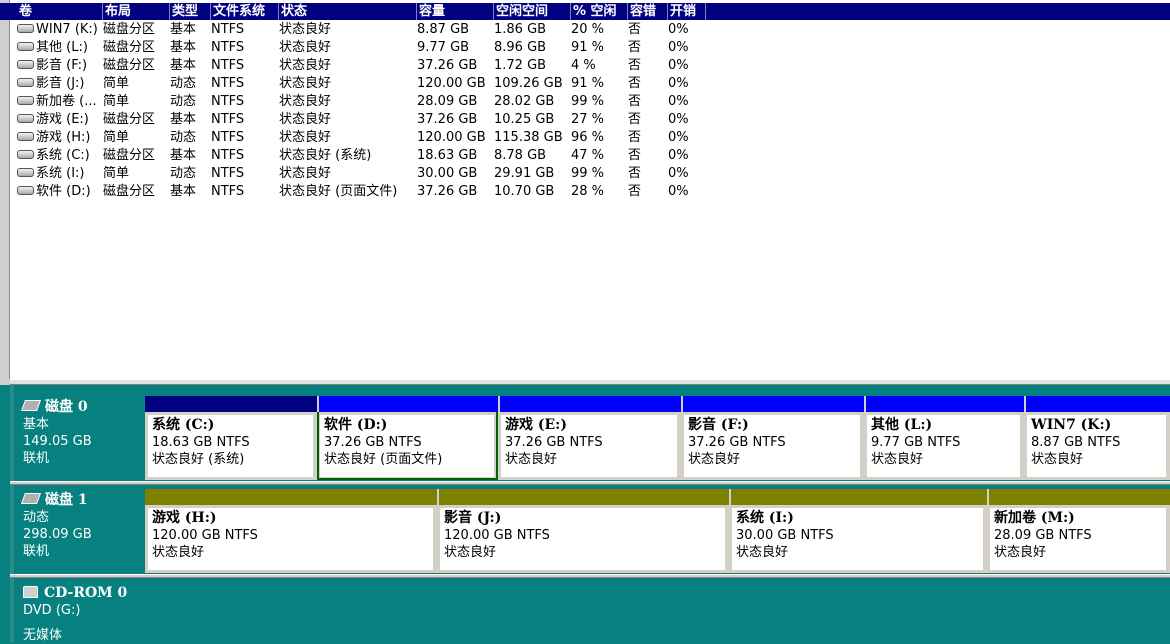  I want to click on cell-capacity: 8.87 GB, so click(443, 29).